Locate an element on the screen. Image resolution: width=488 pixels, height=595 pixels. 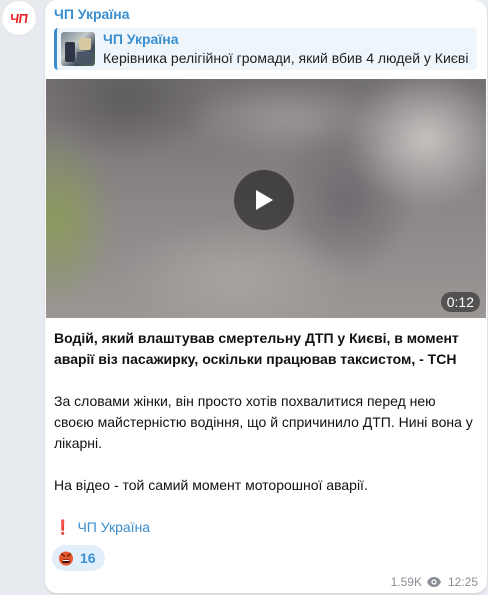
view-count: 1.59K is located at coordinates (406, 582).